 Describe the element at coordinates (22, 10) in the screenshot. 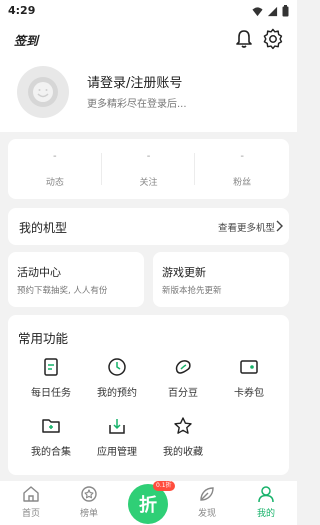

I see `status-time: 4:29` at that location.